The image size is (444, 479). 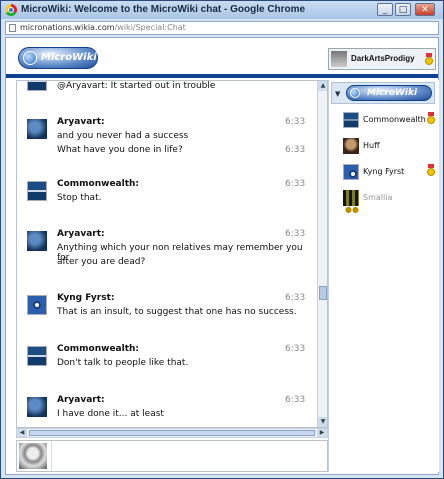 What do you see at coordinates (12, 28) in the screenshot?
I see `page-icon` at bounding box center [12, 28].